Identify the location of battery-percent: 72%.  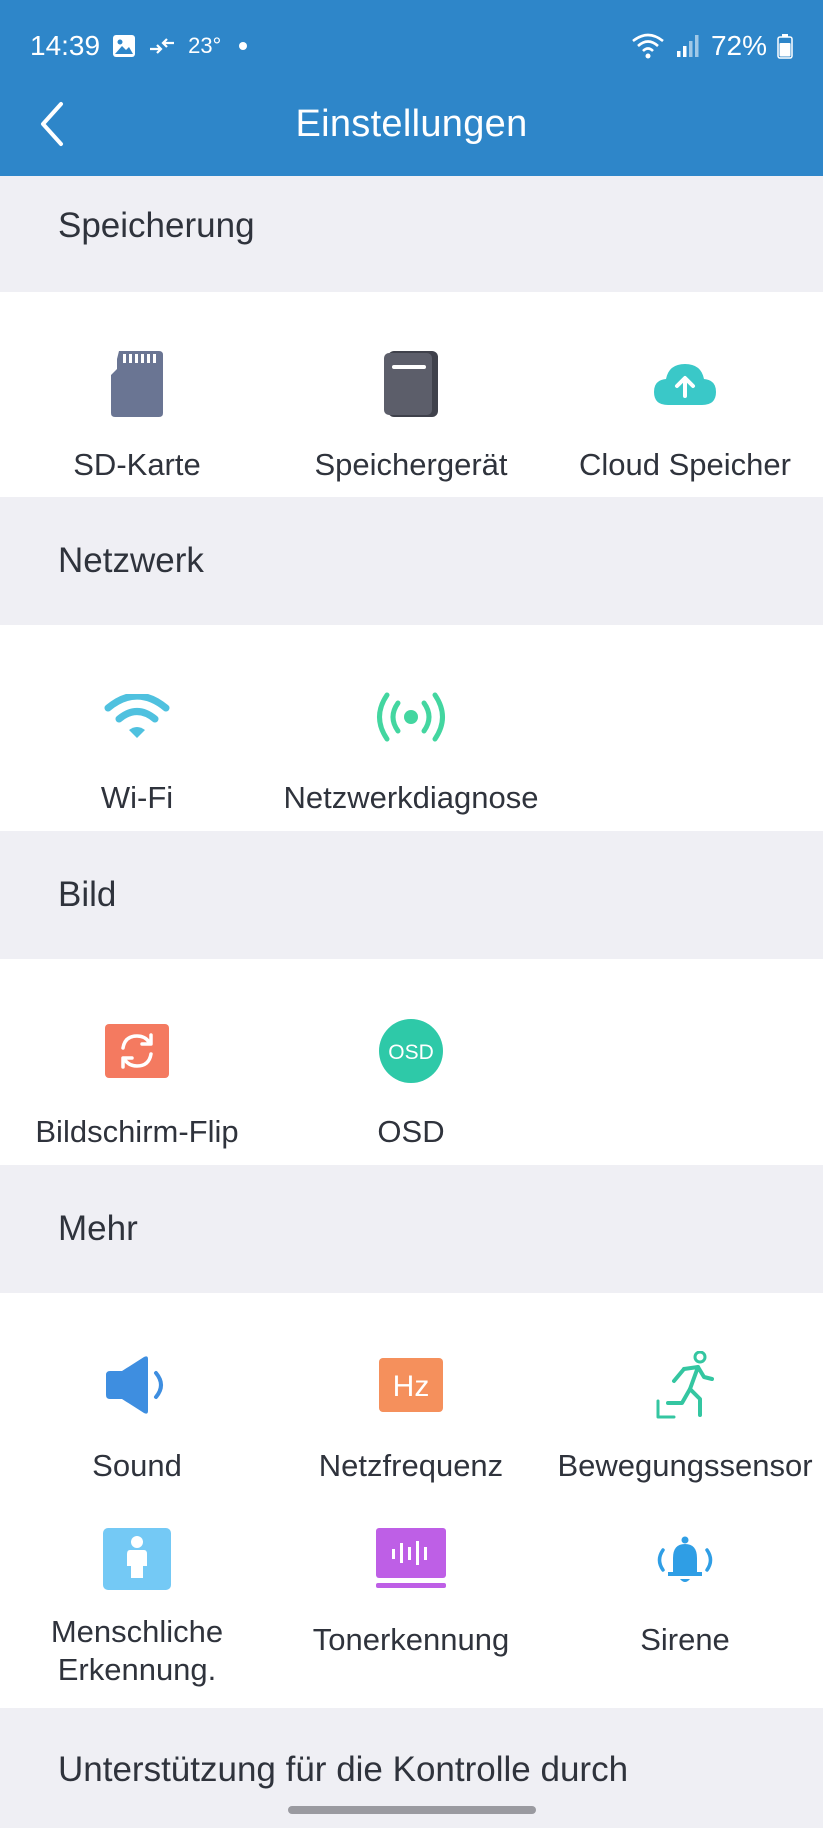
(738, 45).